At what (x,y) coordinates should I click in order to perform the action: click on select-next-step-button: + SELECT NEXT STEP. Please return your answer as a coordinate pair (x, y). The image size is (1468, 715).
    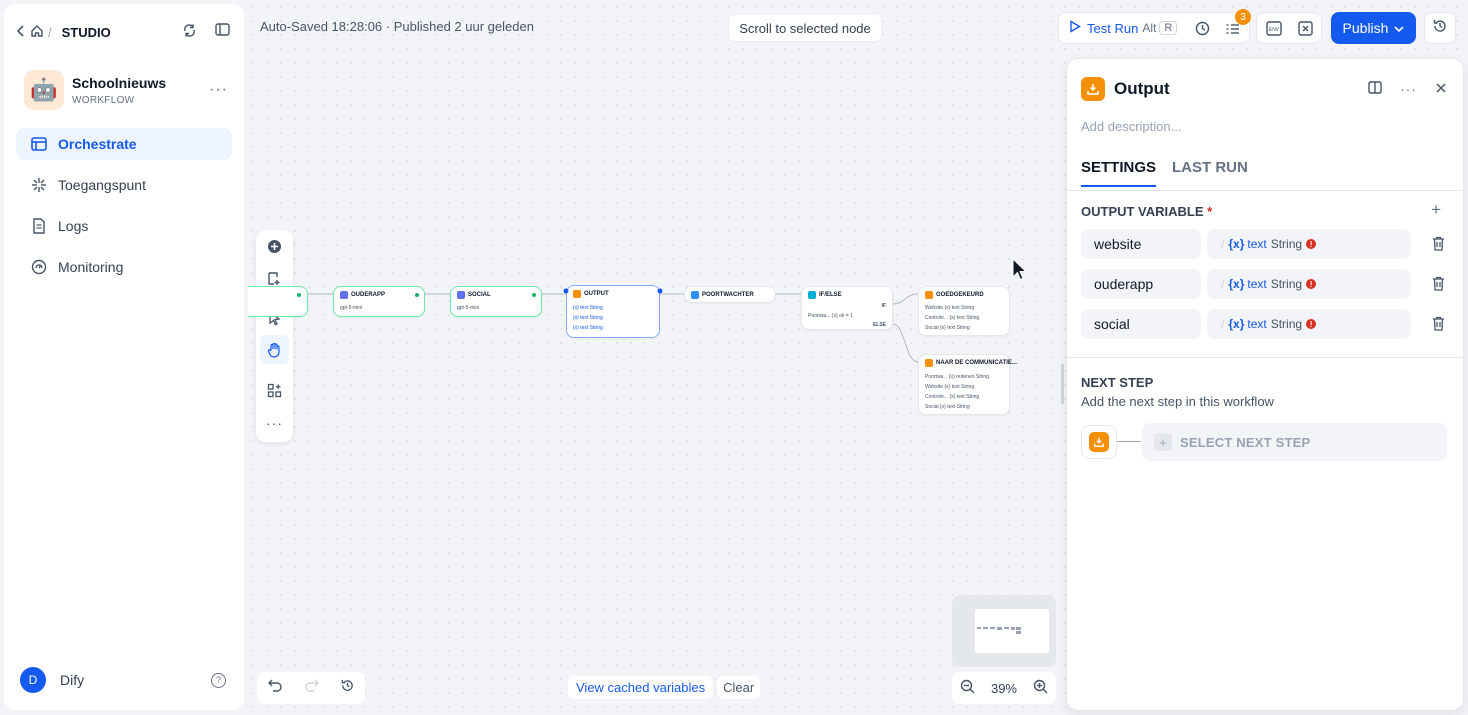
    Looking at the image, I should click on (1294, 442).